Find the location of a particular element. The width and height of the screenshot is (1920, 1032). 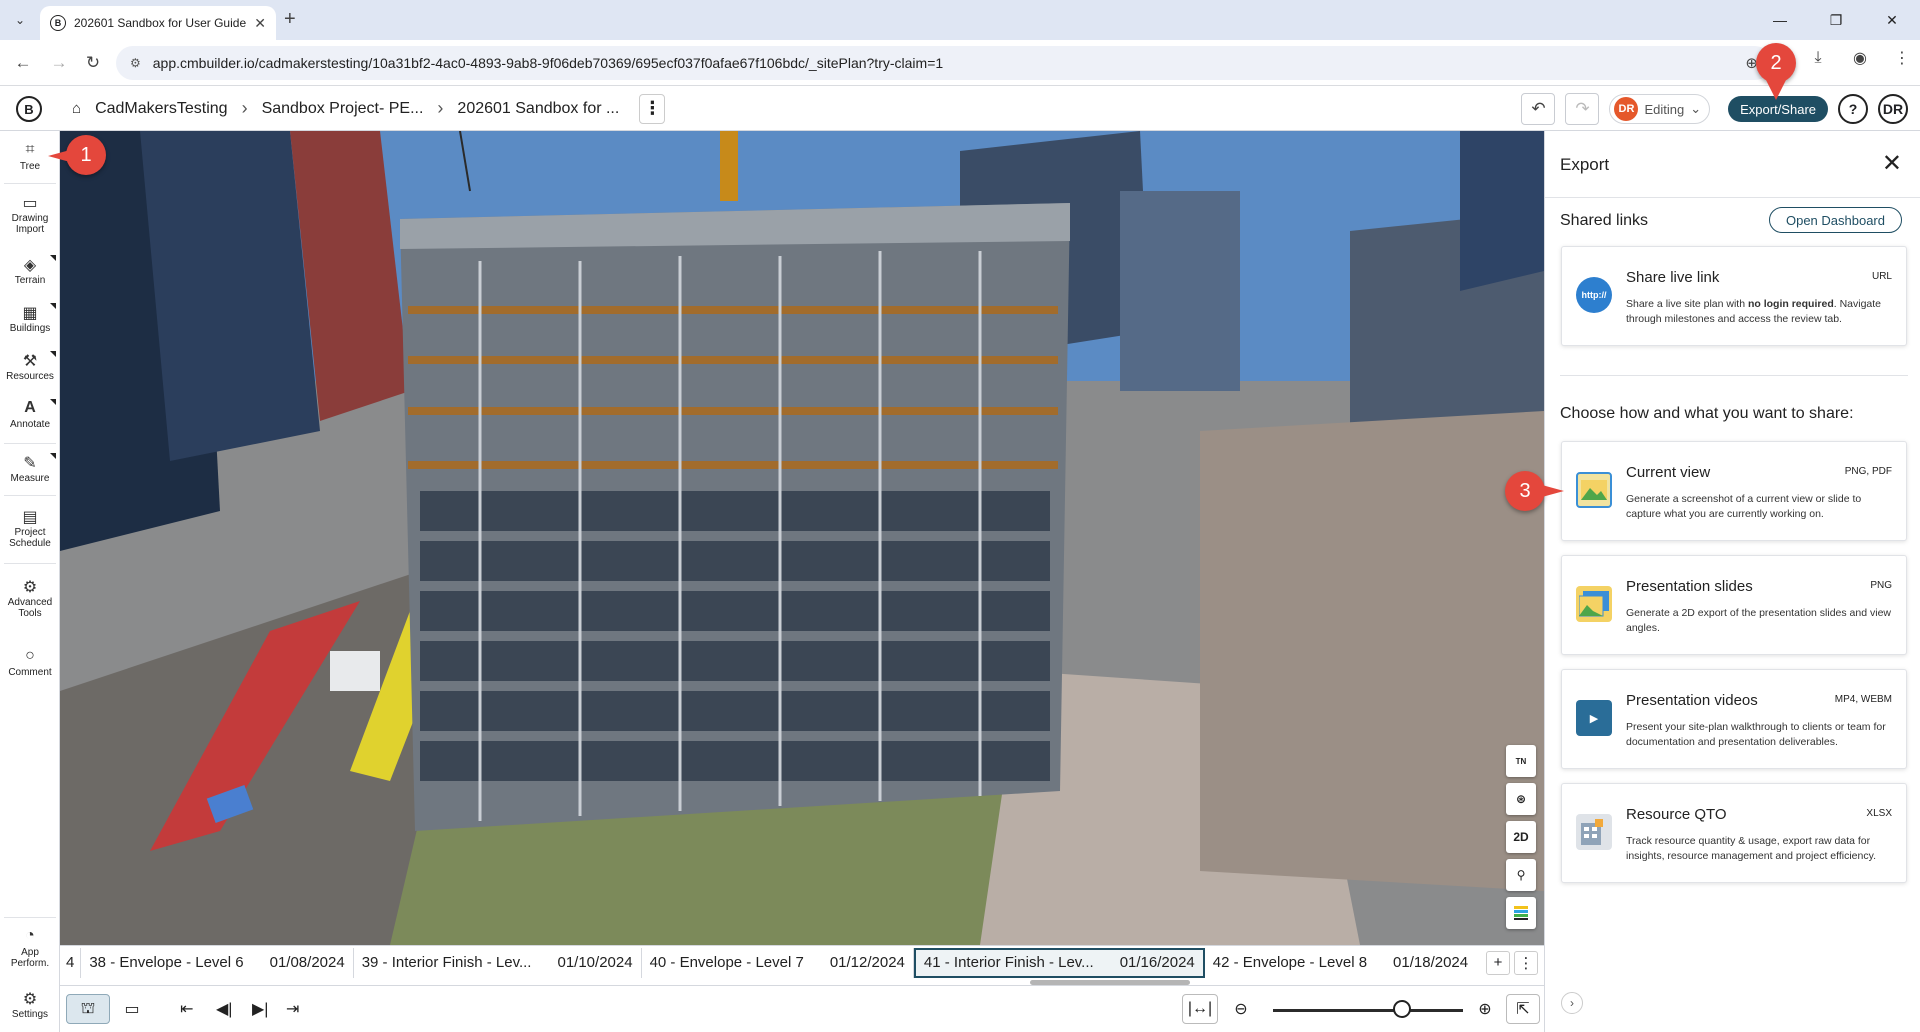

tool-drawing-import: ▭ Drawing Import is located at coordinates (30, 214).